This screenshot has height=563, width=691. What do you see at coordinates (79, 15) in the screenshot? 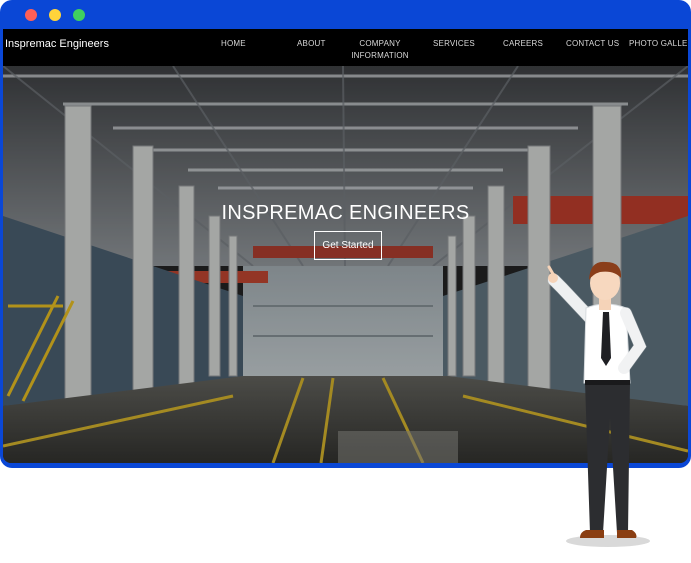
I see `maximize-window-dot` at bounding box center [79, 15].